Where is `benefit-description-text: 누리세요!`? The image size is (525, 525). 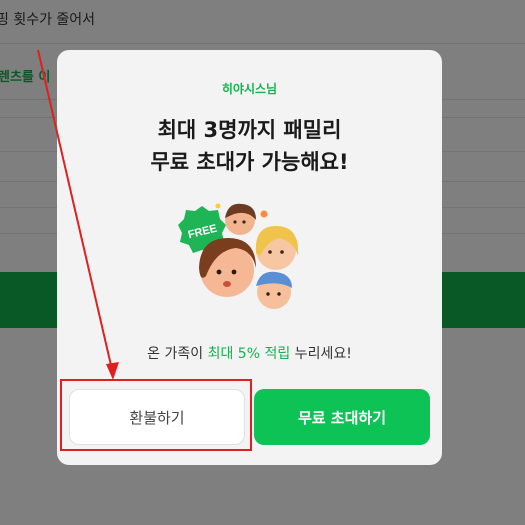 benefit-description-text: 누리세요! is located at coordinates (321, 354).